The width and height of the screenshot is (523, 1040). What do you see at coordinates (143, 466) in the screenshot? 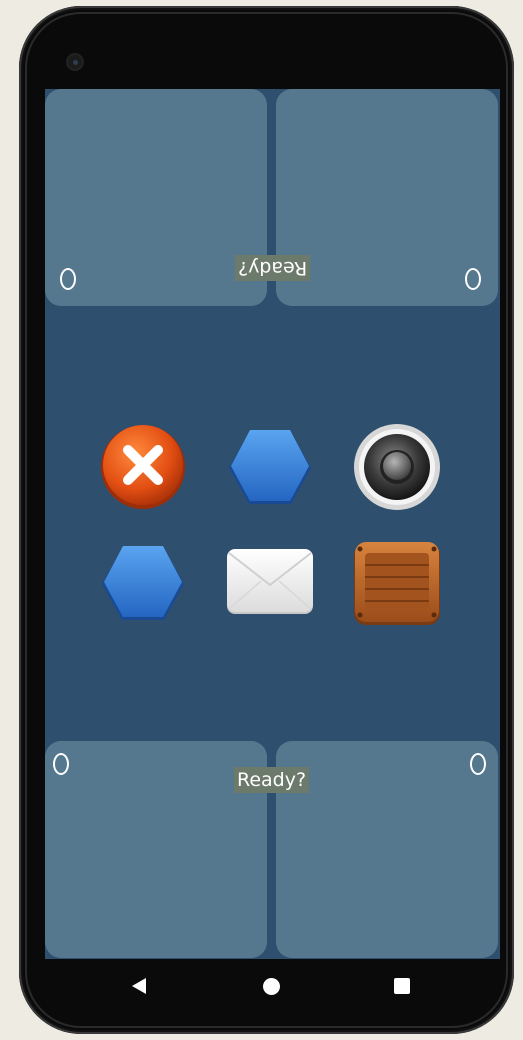
I see `close-x-icon` at bounding box center [143, 466].